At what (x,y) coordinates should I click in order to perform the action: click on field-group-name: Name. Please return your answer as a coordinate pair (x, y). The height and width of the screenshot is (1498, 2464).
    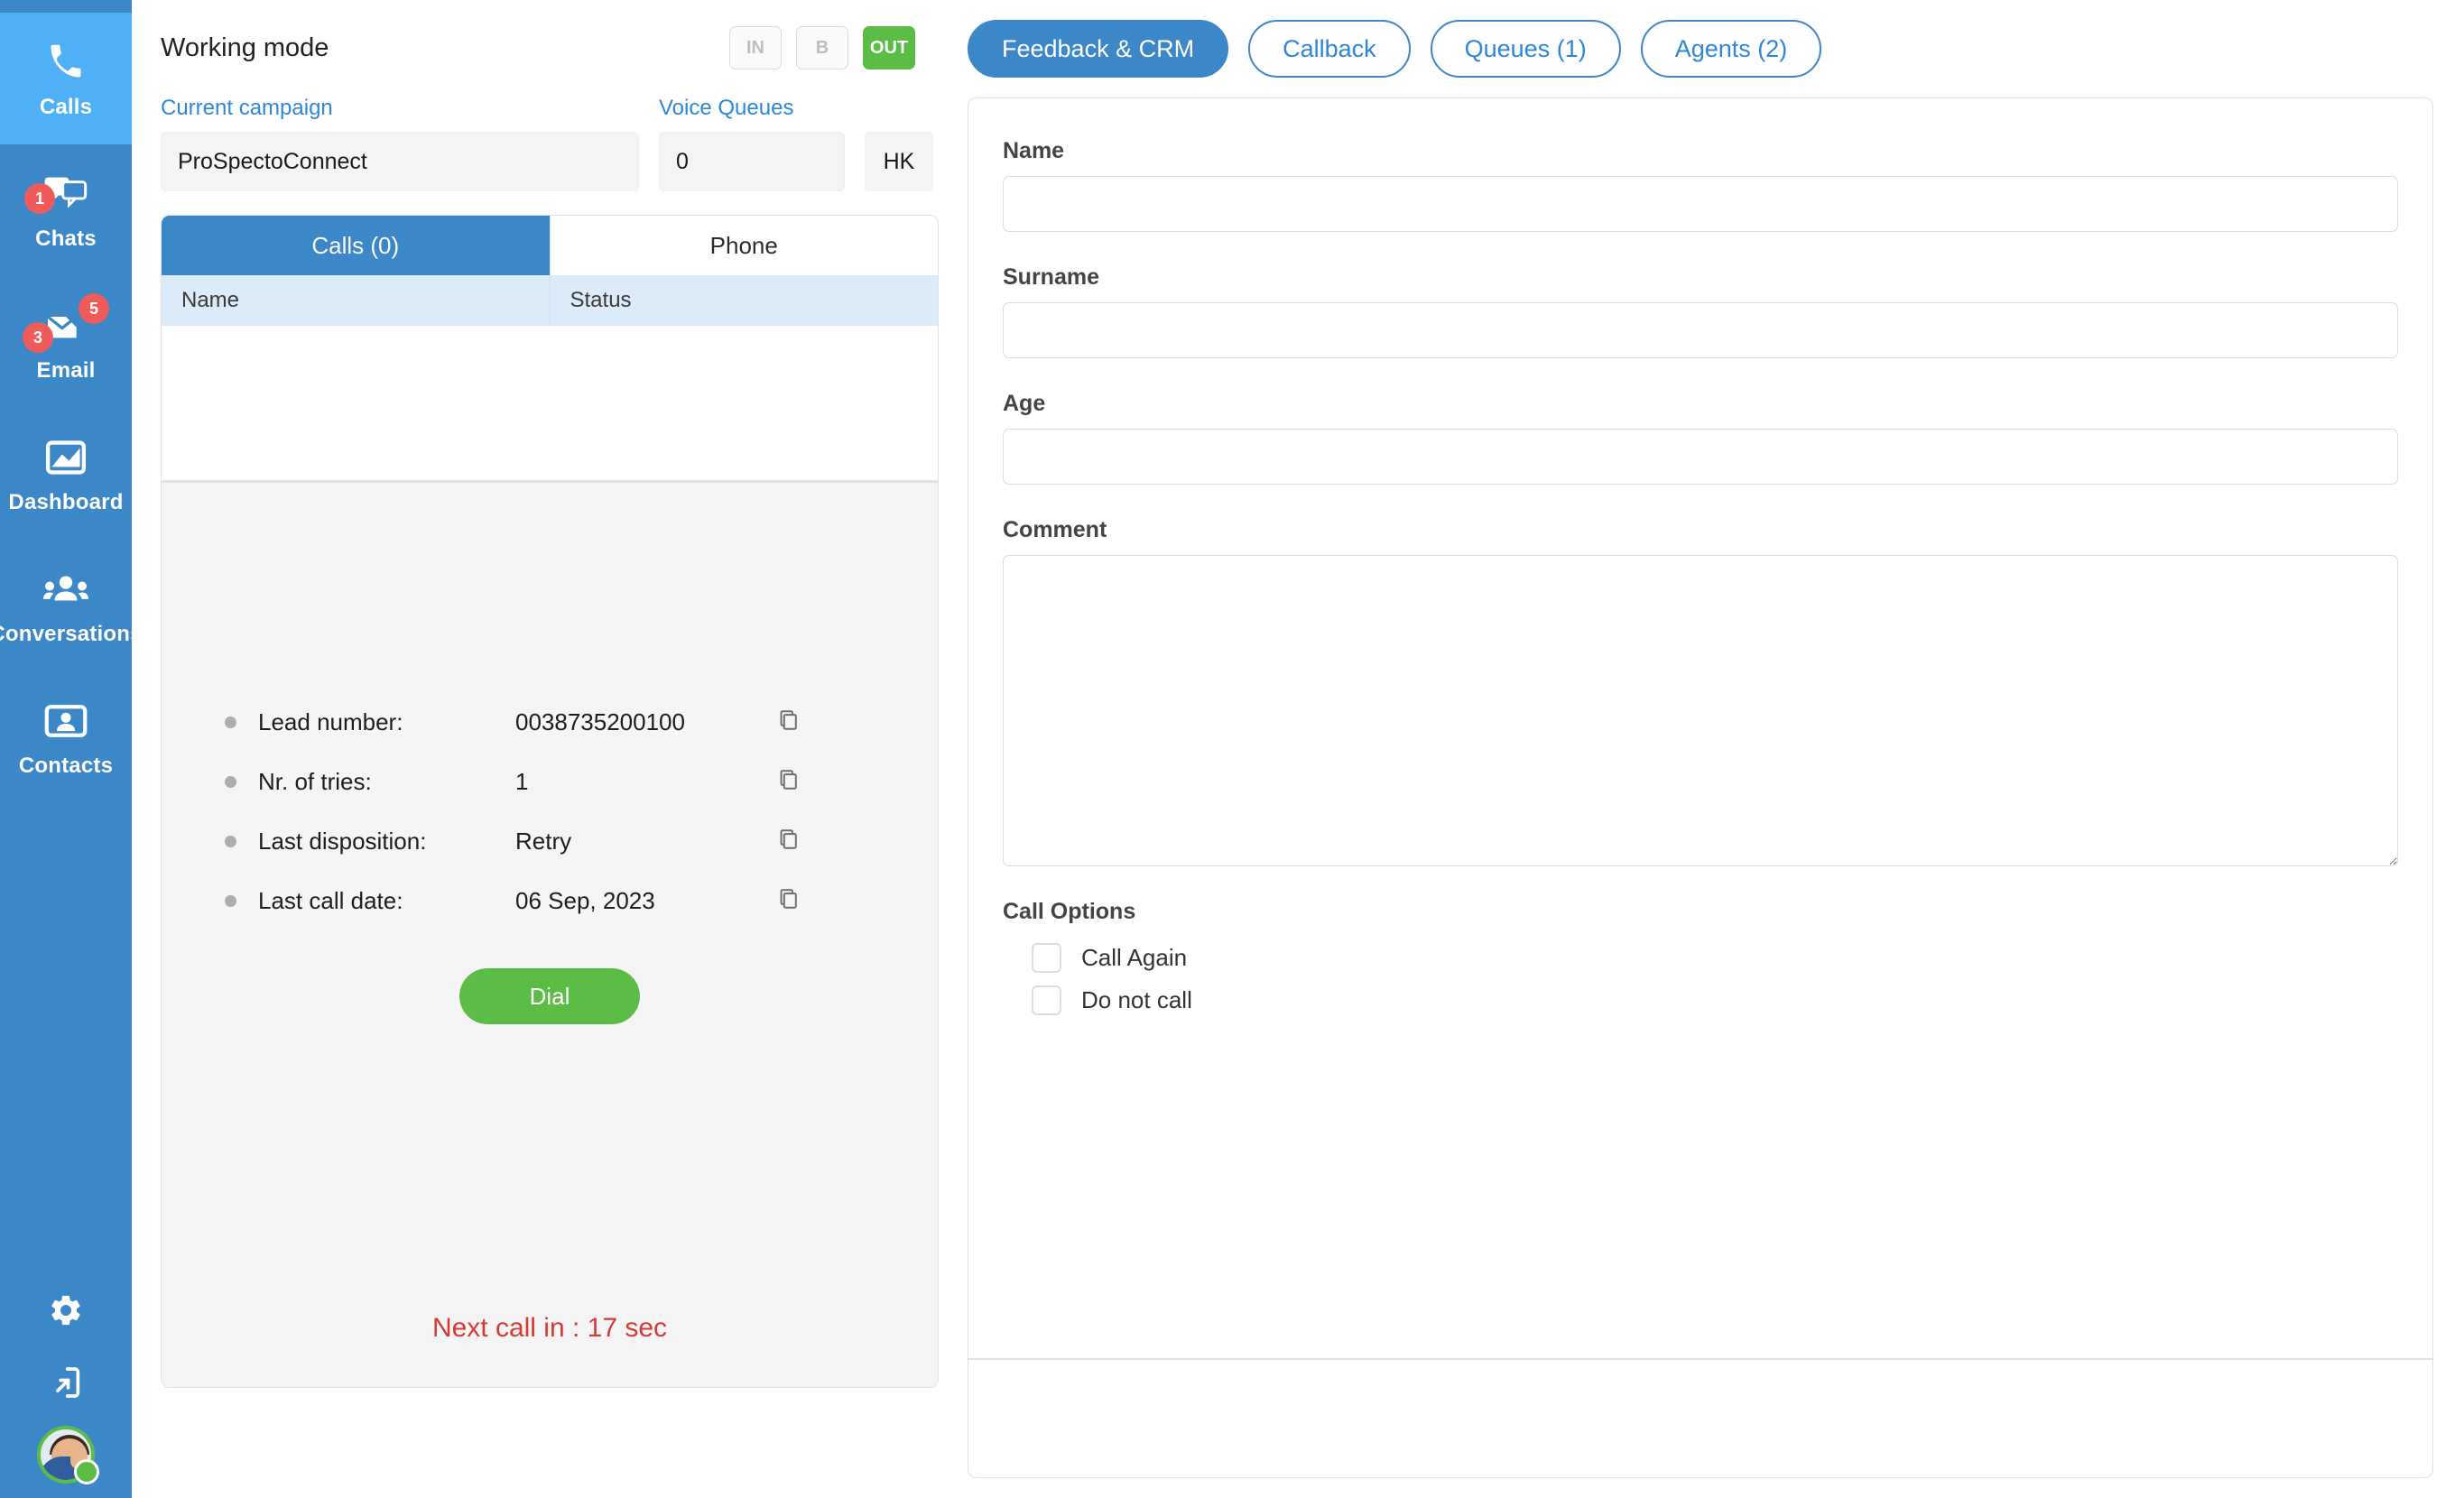
    Looking at the image, I should click on (1700, 185).